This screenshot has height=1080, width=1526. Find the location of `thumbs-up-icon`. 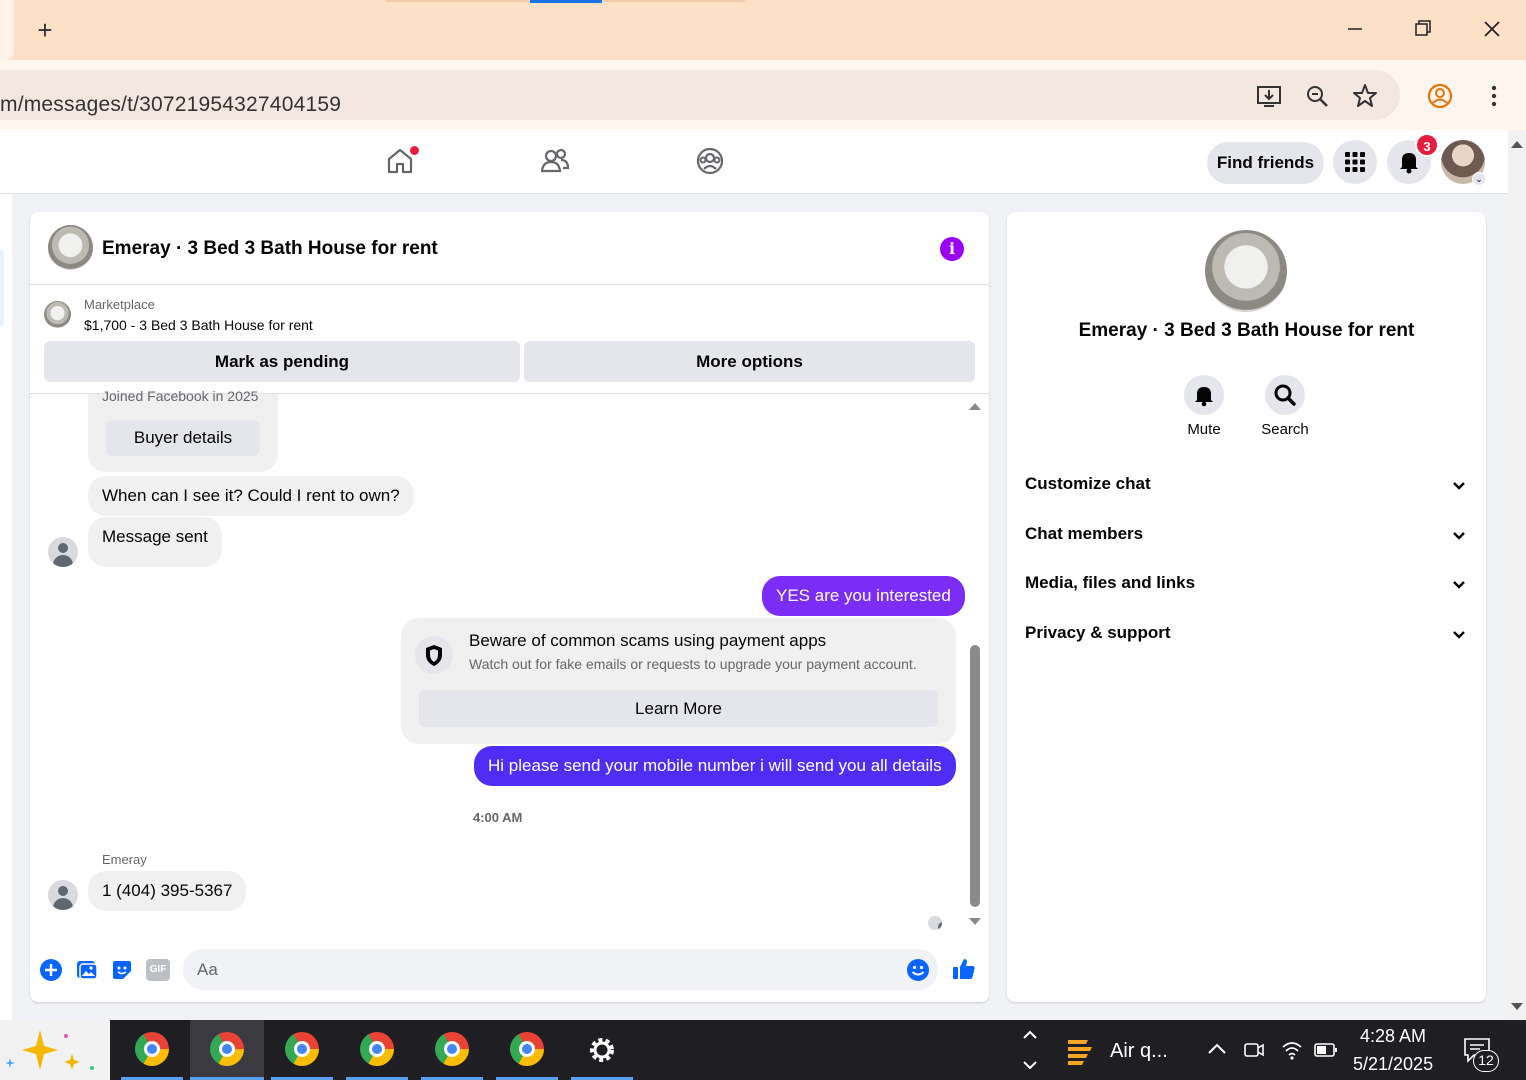

thumbs-up-icon is located at coordinates (964, 969).